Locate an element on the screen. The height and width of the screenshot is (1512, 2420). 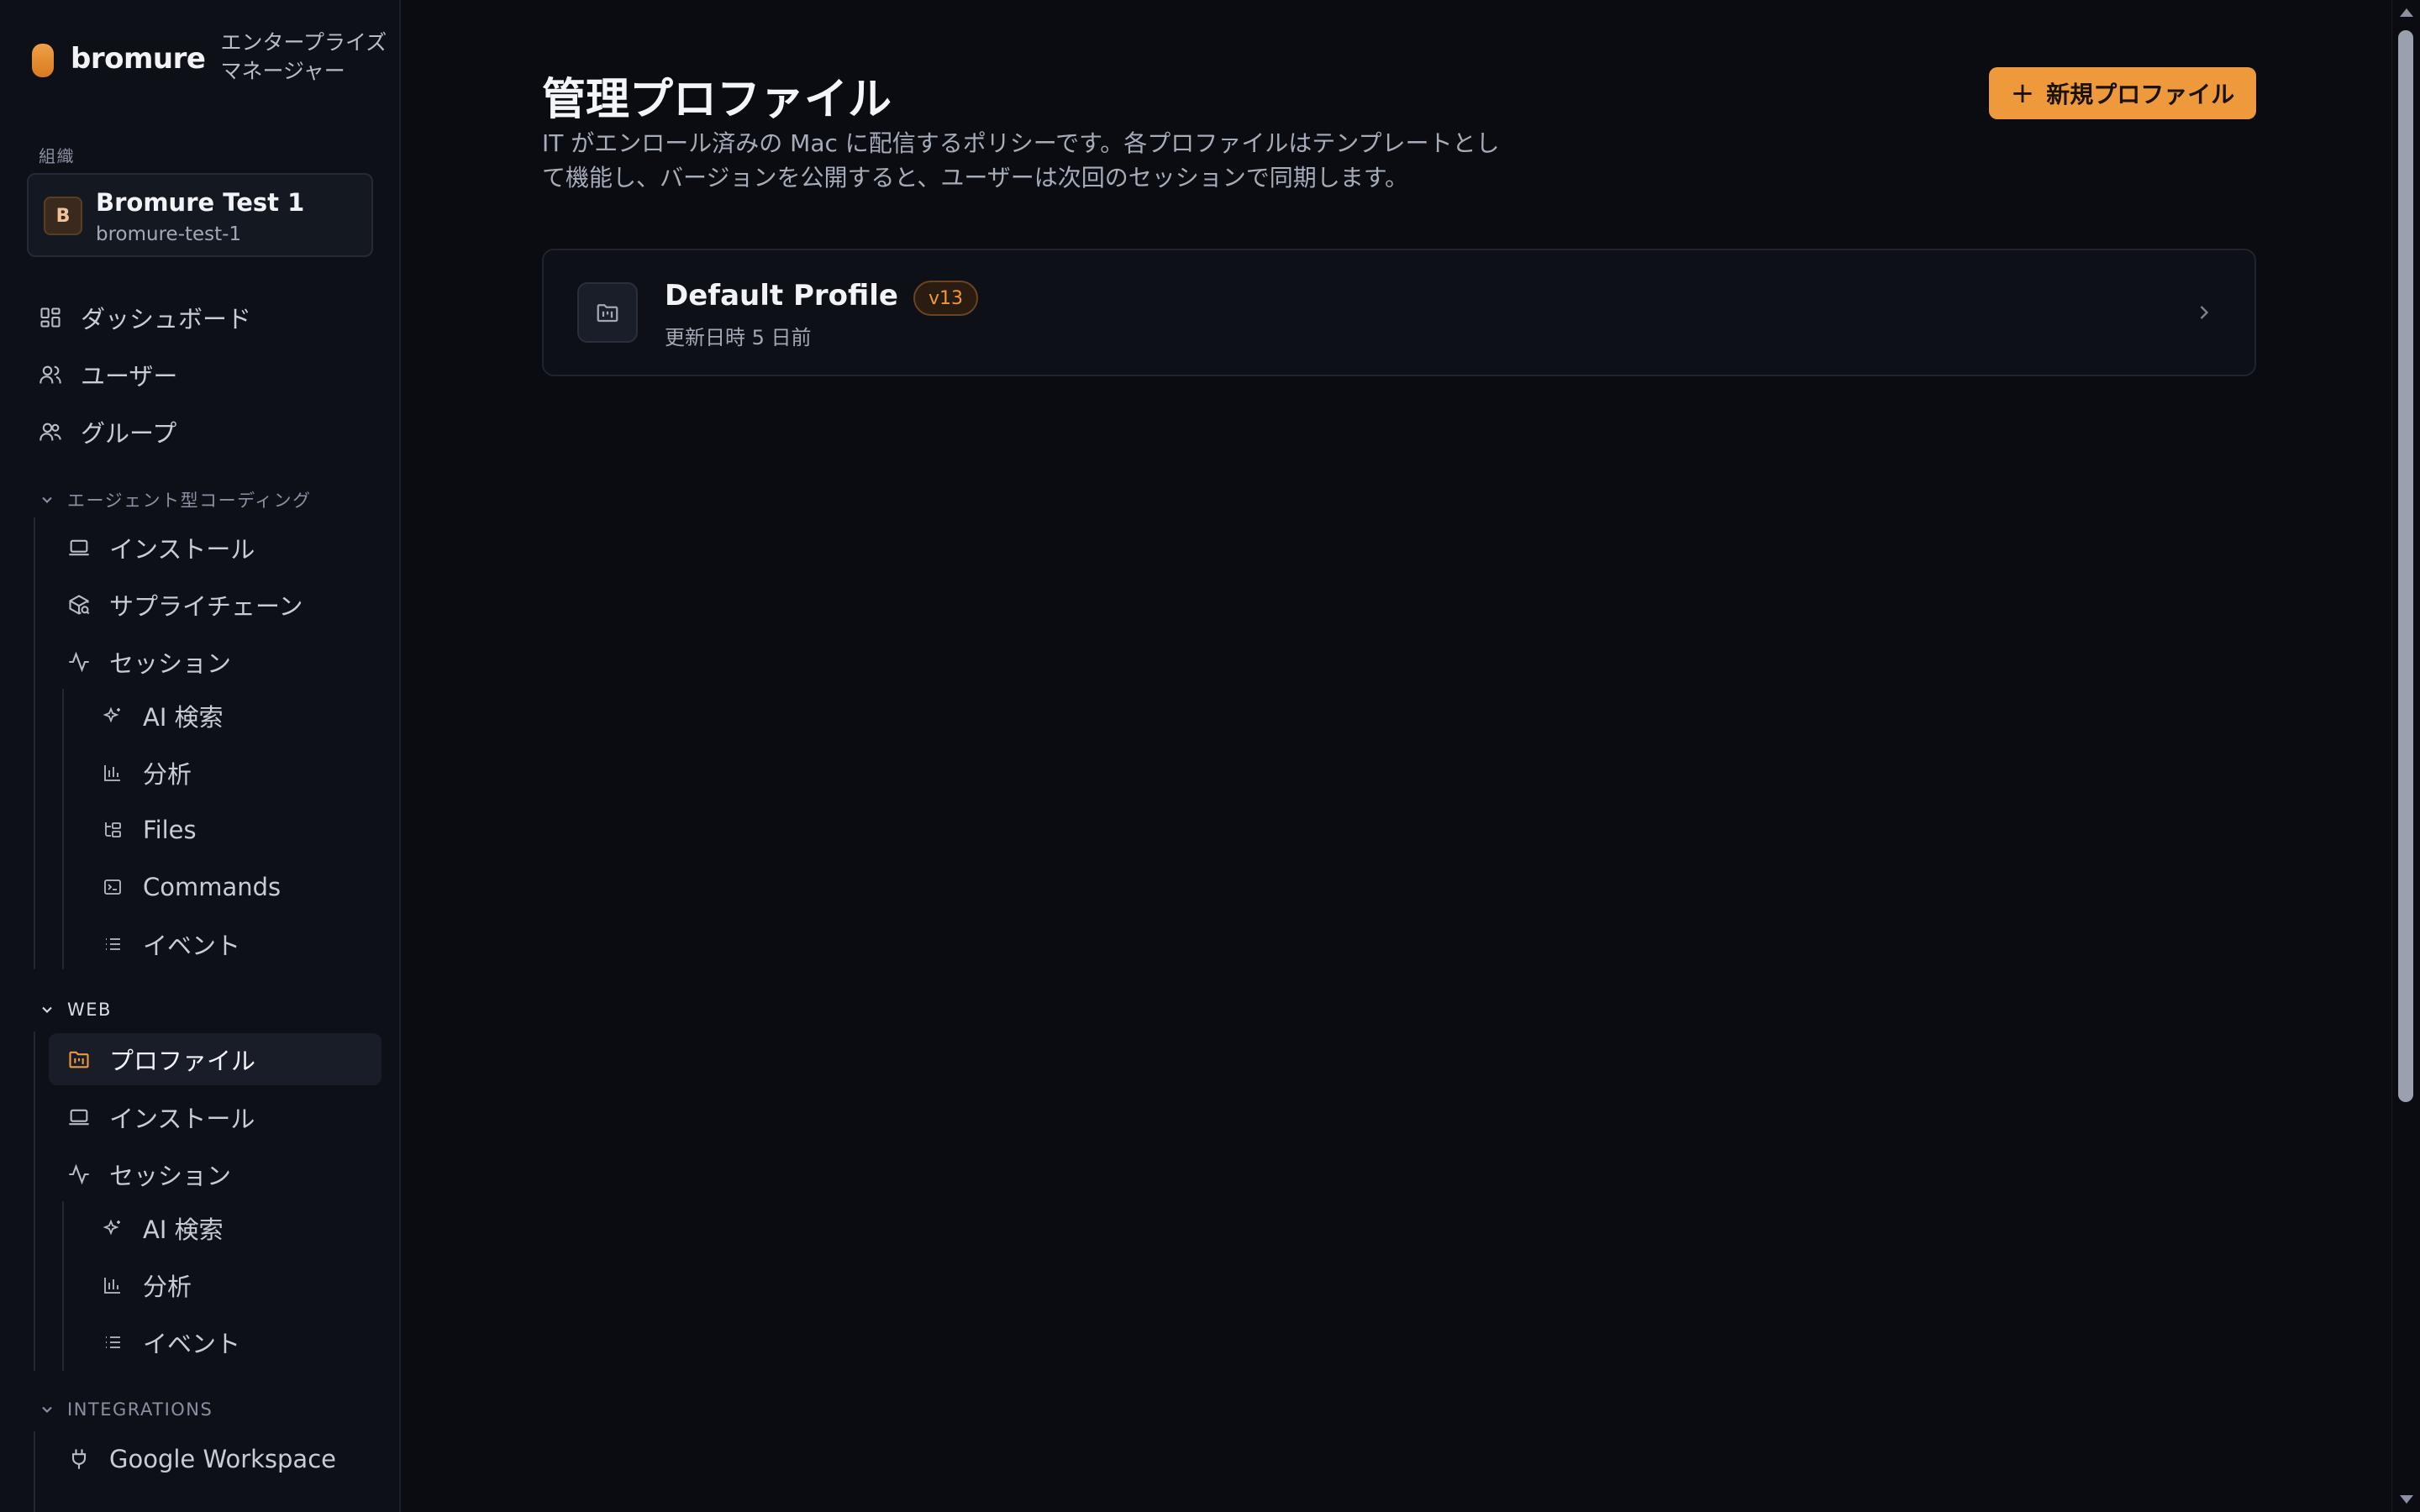
sidebar-item-agentic-install: インストール is located at coordinates (161, 548).